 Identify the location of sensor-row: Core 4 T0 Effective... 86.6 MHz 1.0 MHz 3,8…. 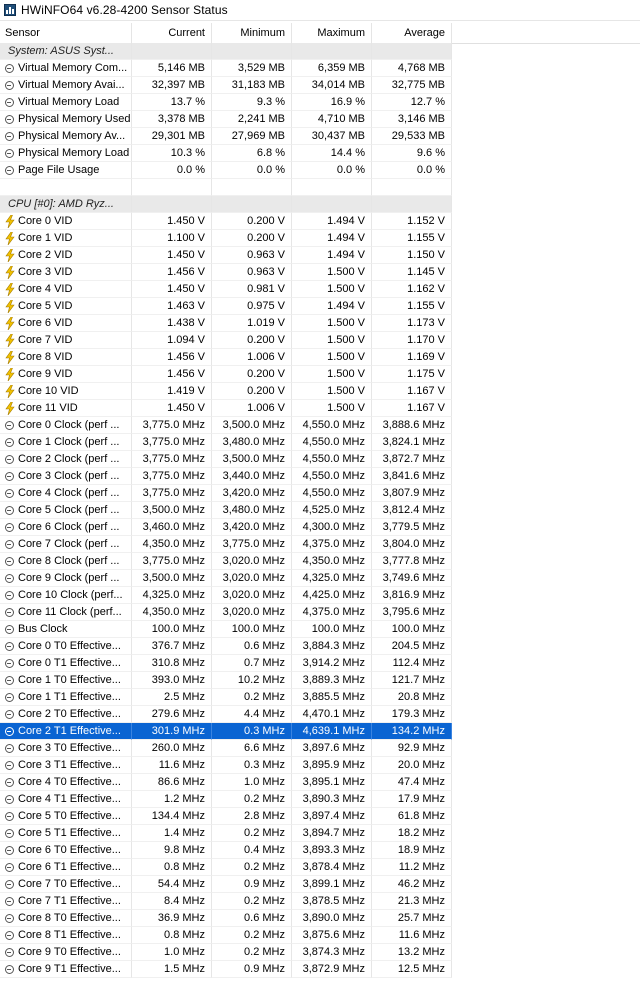
(226, 782).